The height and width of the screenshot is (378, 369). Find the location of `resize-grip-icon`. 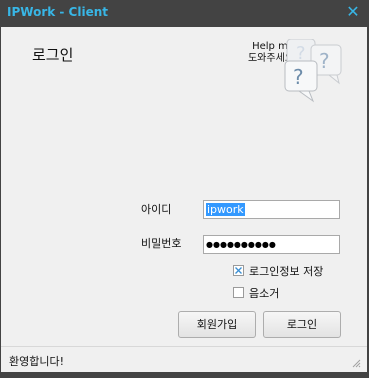

resize-grip-icon is located at coordinates (356, 363).